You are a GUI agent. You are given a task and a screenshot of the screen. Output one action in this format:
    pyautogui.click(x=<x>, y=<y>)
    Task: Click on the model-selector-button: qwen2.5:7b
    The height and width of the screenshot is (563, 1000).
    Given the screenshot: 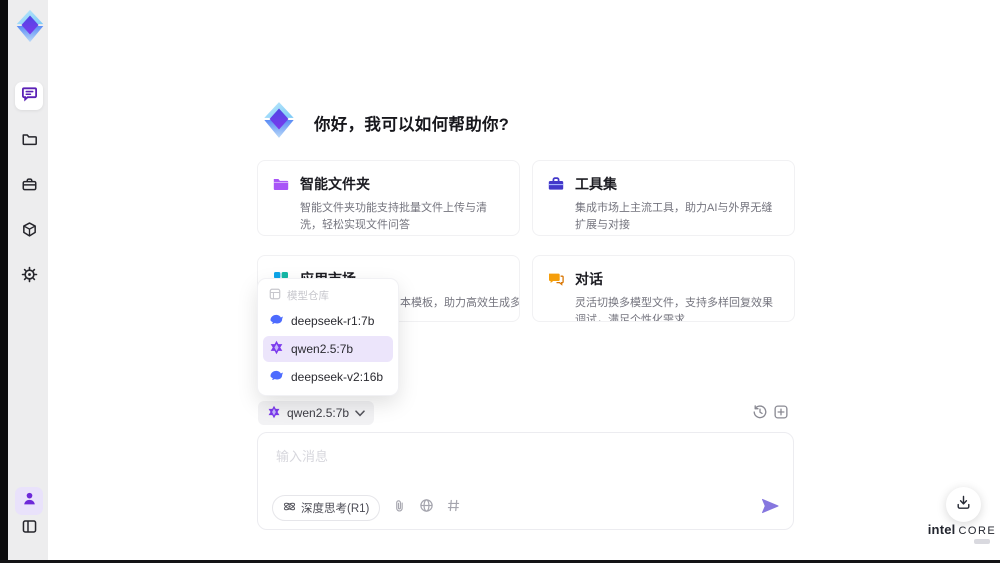 What is the action you would take?
    pyautogui.click(x=316, y=413)
    